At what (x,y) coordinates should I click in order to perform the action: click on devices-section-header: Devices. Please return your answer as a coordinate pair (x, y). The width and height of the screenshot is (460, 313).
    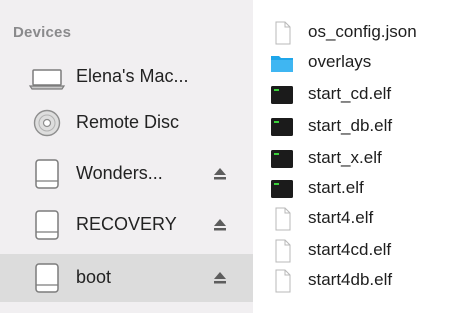
    Looking at the image, I should click on (42, 32).